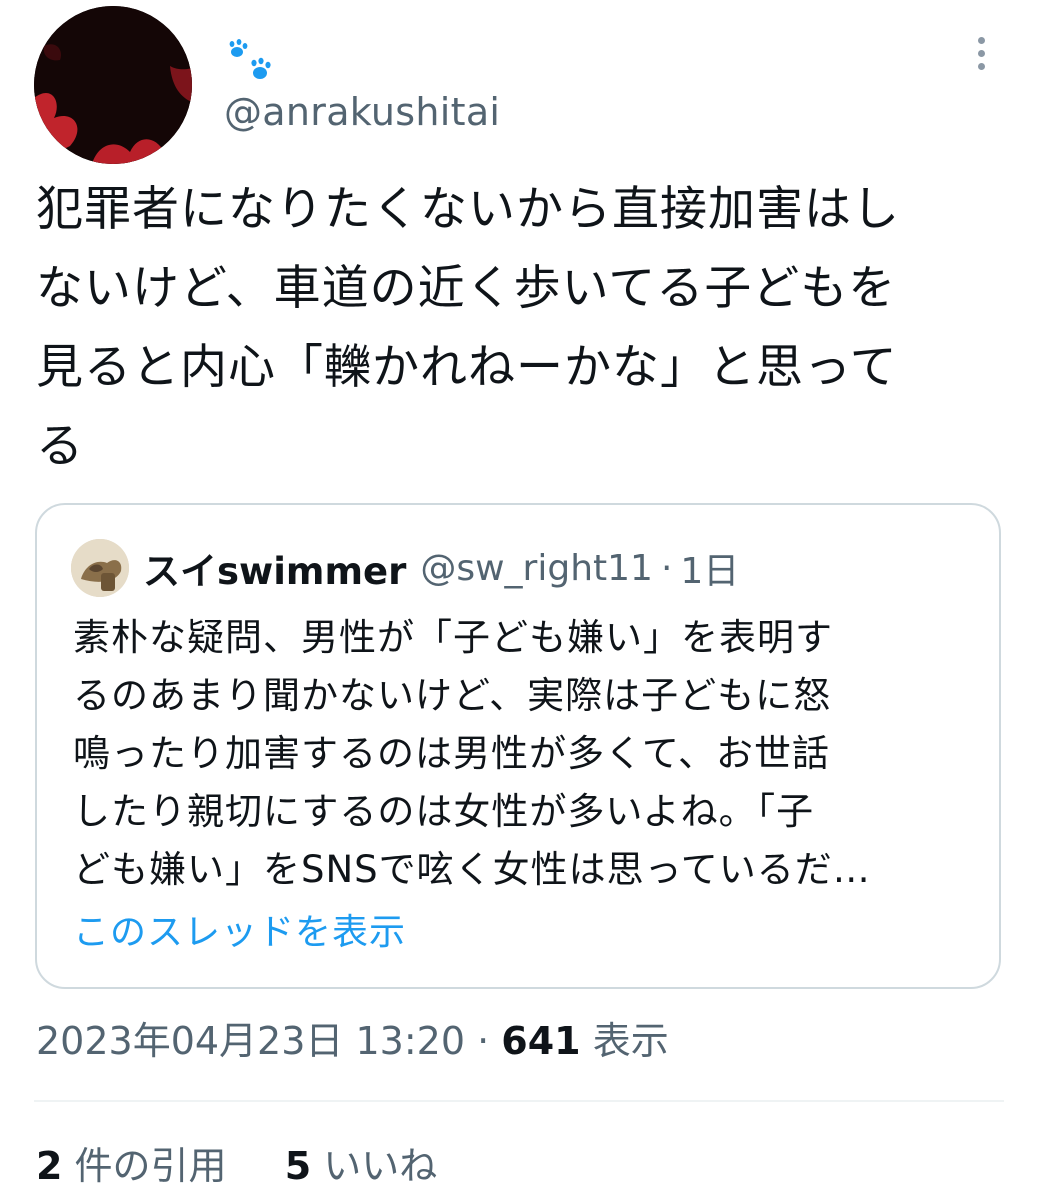  I want to click on author-display-name, so click(248, 61).